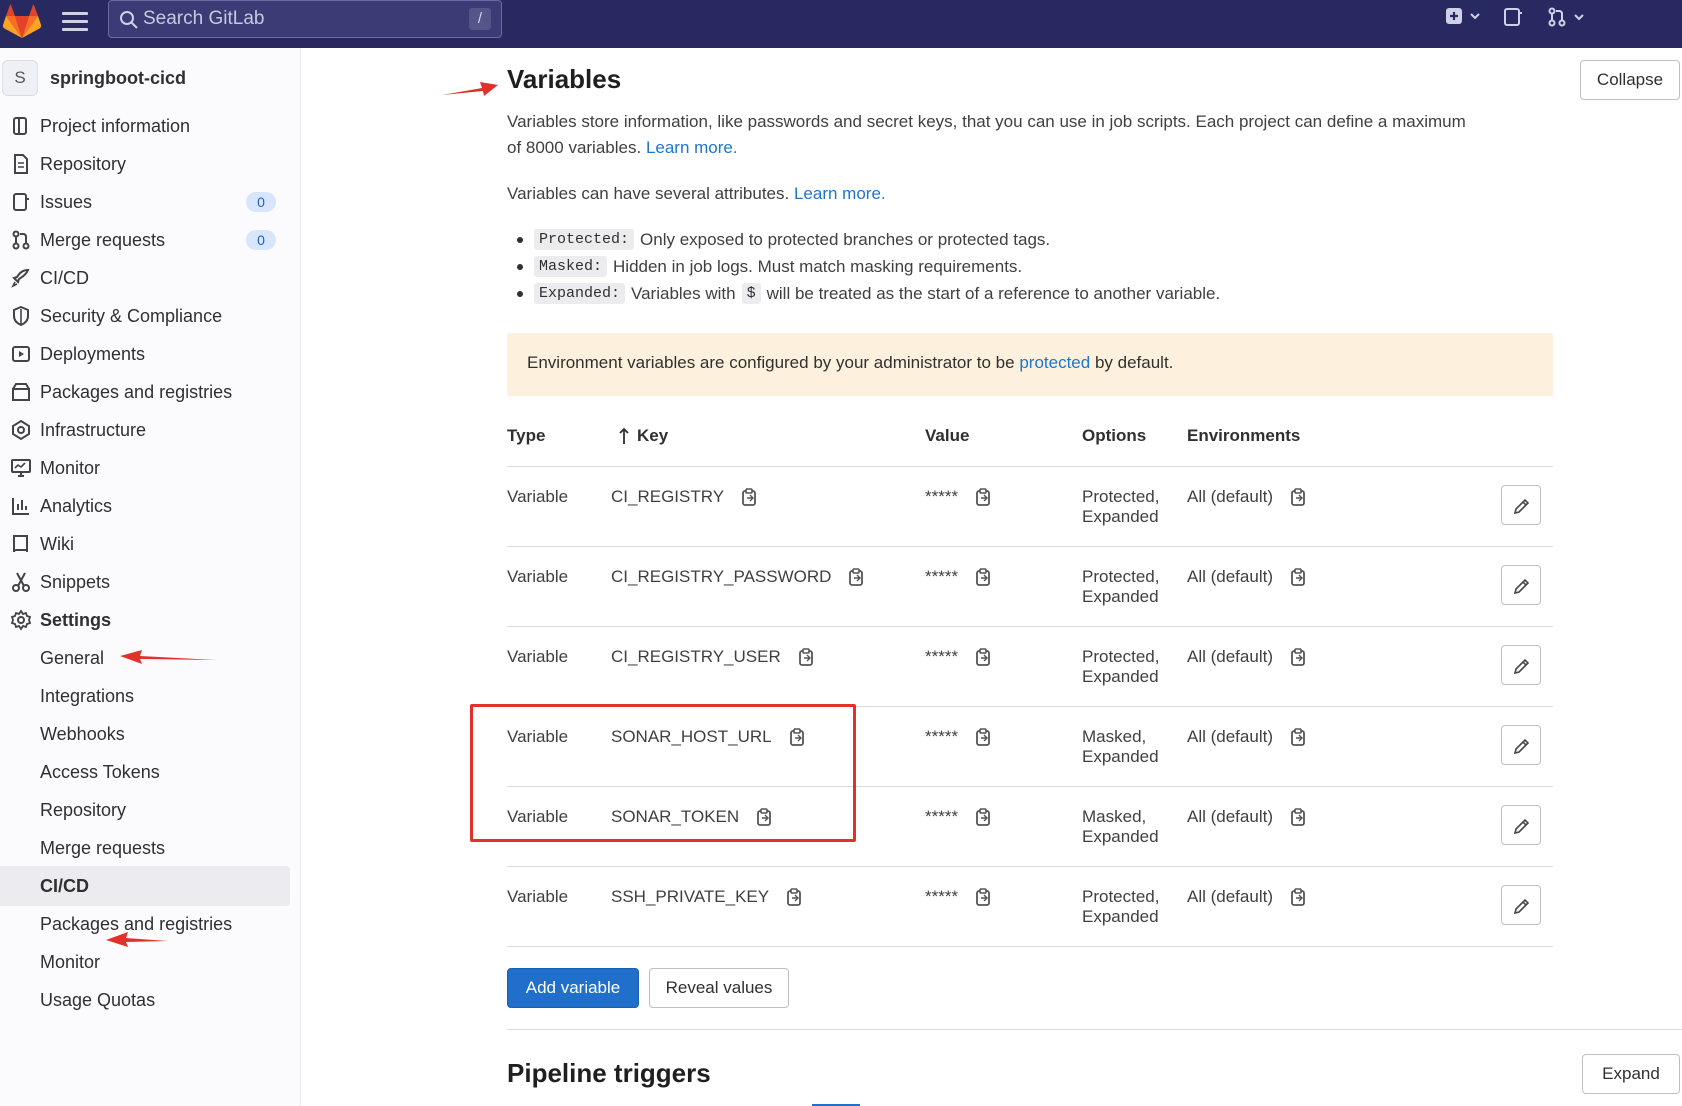 The width and height of the screenshot is (1682, 1106). I want to click on collapse-button: Collapse, so click(1630, 80).